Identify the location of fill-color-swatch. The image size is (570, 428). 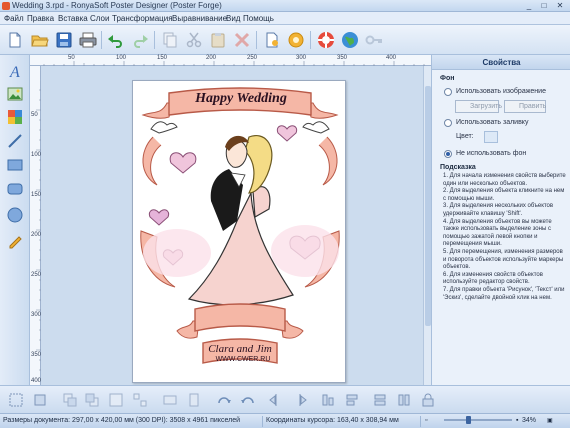
(491, 137).